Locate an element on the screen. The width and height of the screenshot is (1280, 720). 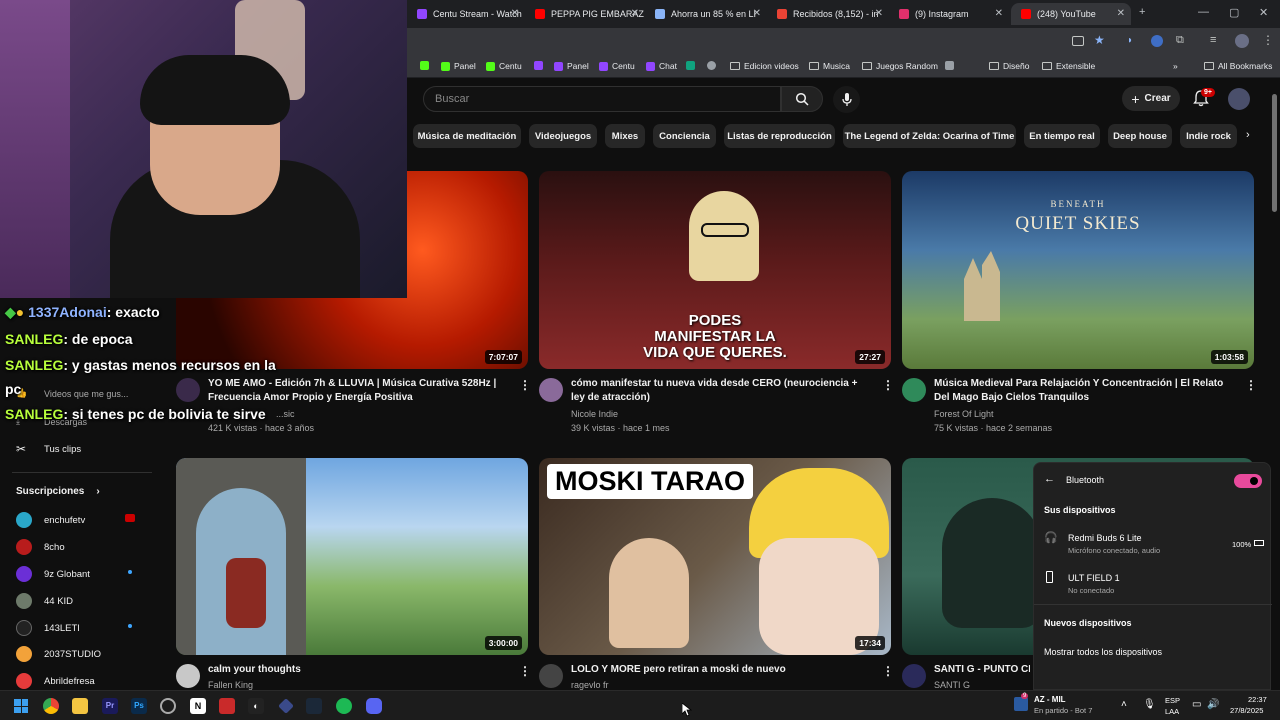
sidebar-sub-item: 44 KID is located at coordinates (44, 601).